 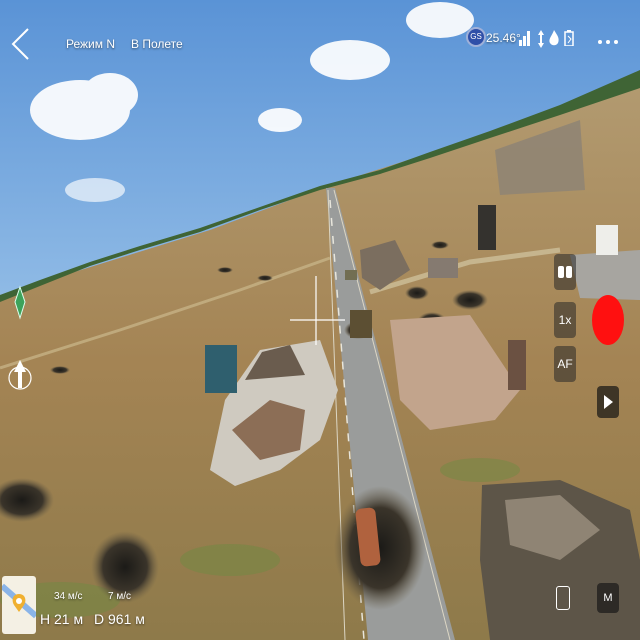 I want to click on distance-label: D, so click(x=99, y=619).